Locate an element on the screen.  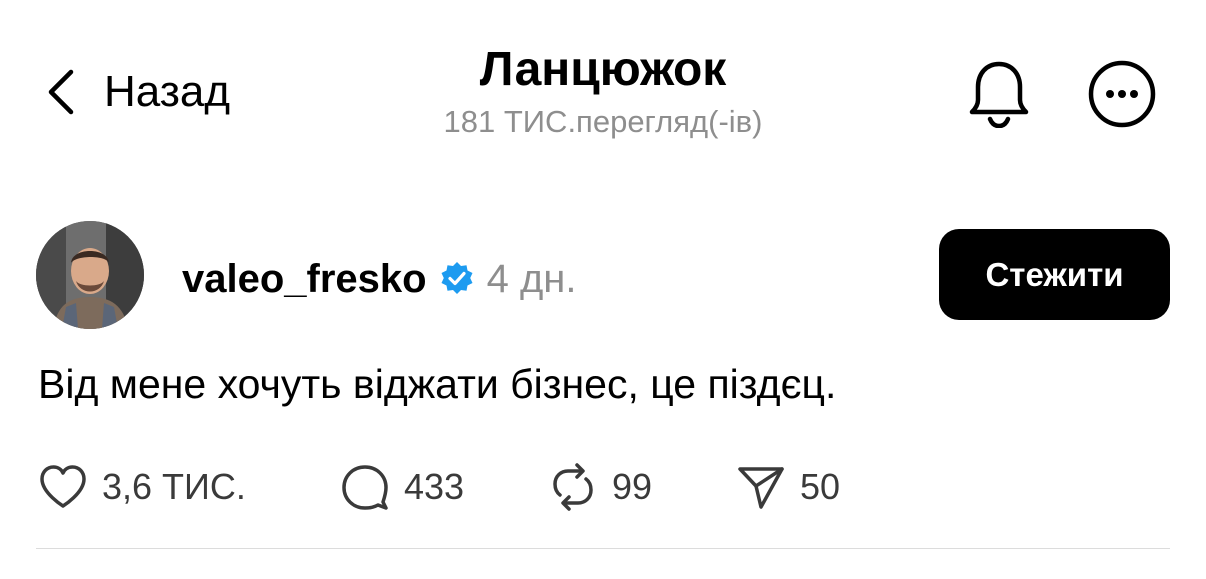
more-options-button is located at coordinates (1122, 94).